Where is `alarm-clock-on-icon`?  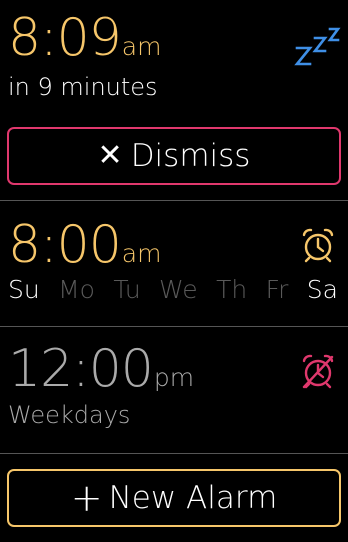
alarm-clock-on-icon is located at coordinates (318, 247).